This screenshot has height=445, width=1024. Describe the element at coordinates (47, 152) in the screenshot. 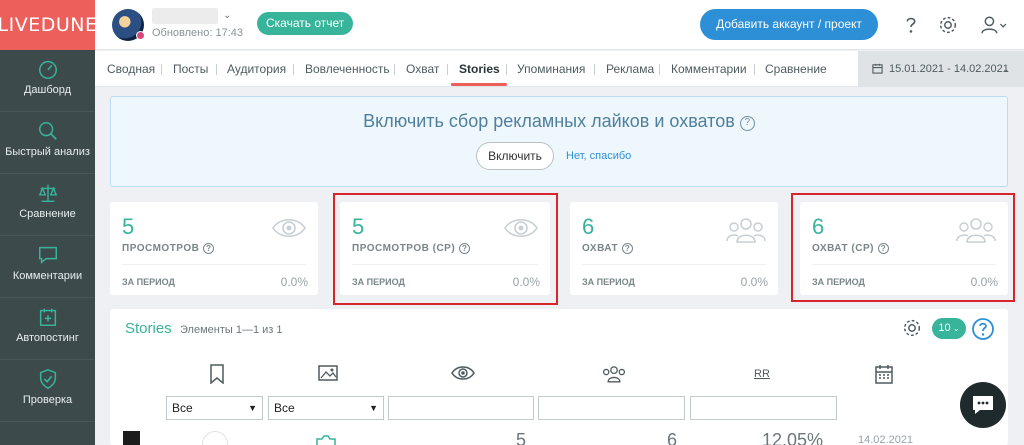

I see `sidebar-item-label: Быстрый анализ` at that location.